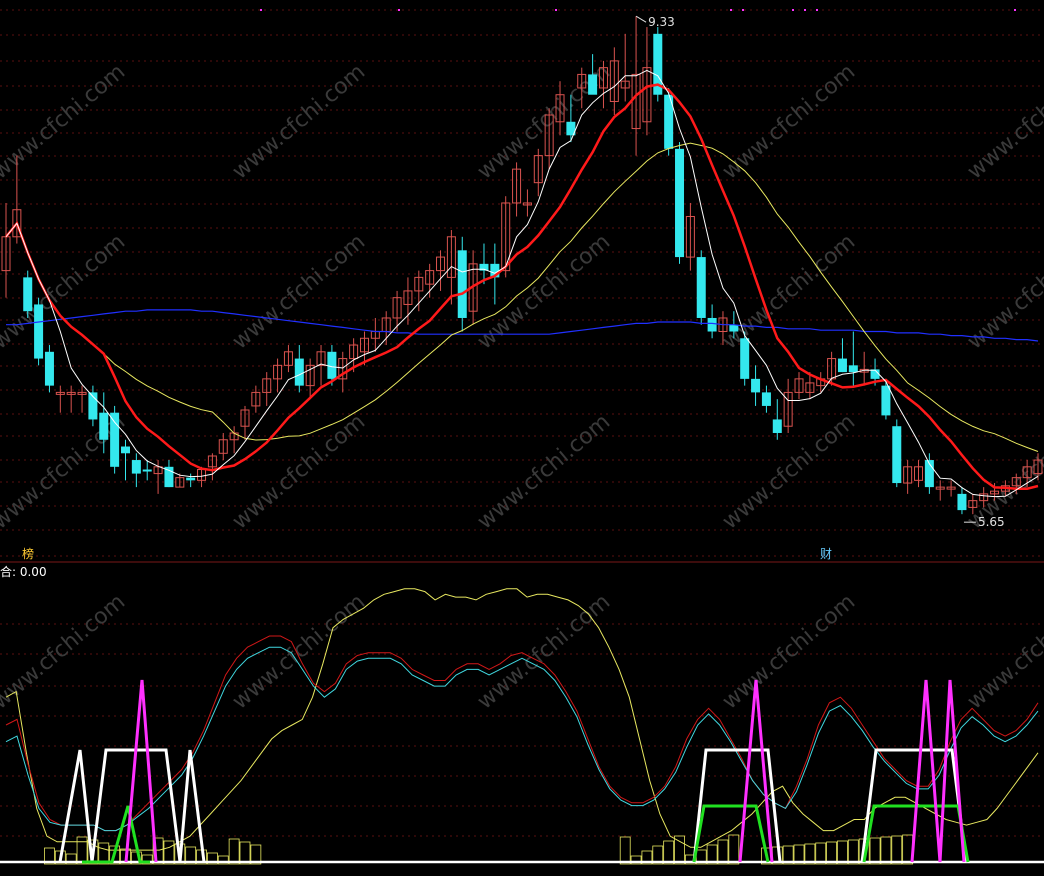 The width and height of the screenshot is (1044, 876). What do you see at coordinates (826, 554) in the screenshot?
I see `annotation-right: 财` at bounding box center [826, 554].